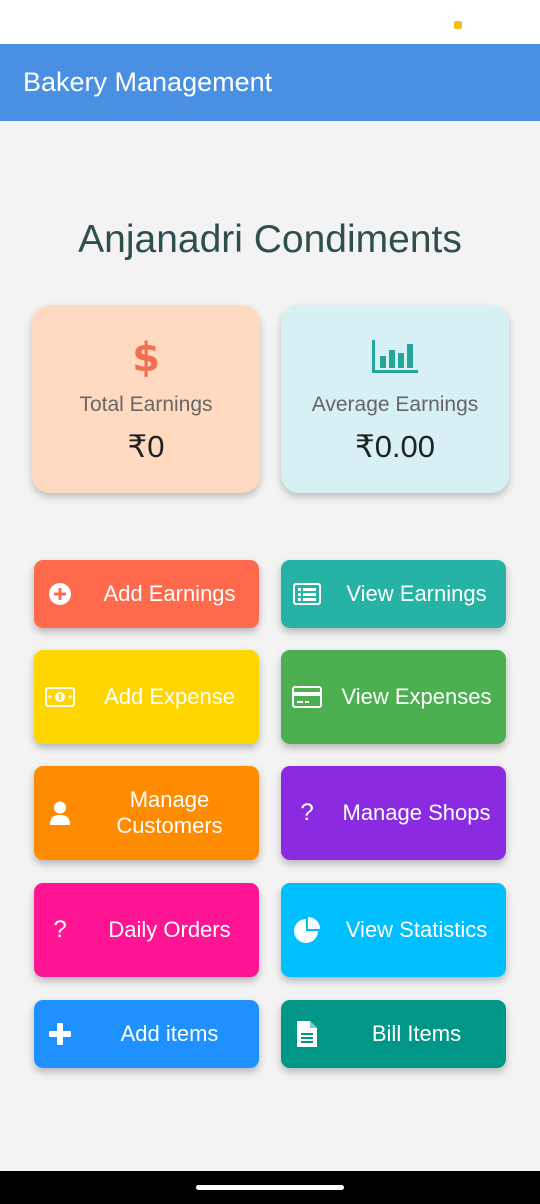 The width and height of the screenshot is (540, 1204). Describe the element at coordinates (458, 25) in the screenshot. I see `notification-dot` at that location.